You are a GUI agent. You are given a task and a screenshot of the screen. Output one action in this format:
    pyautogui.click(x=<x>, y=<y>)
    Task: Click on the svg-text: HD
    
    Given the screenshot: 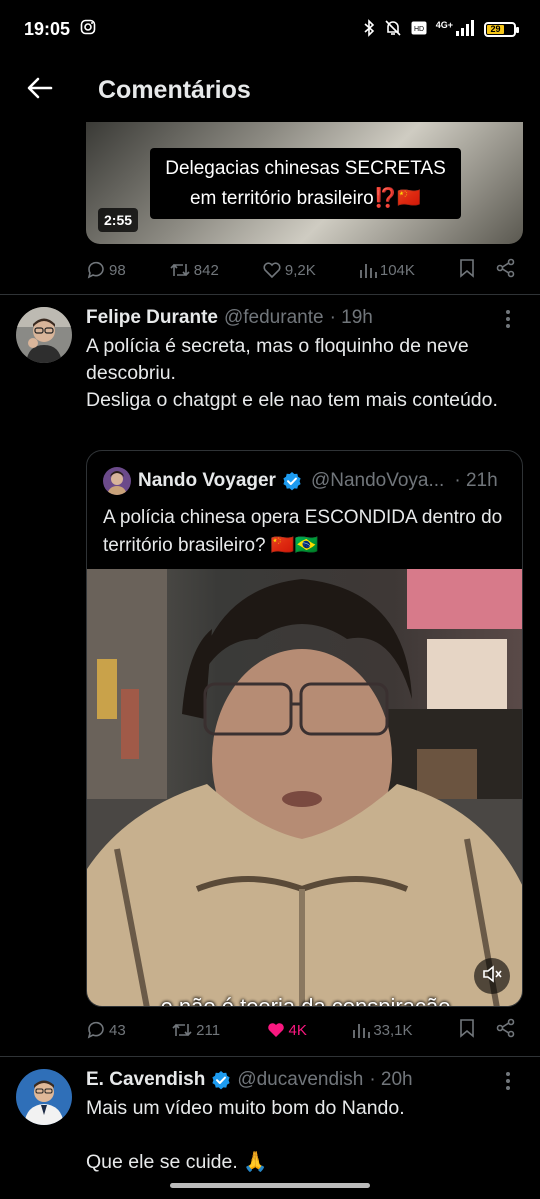 What is the action you would take?
    pyautogui.click(x=419, y=29)
    